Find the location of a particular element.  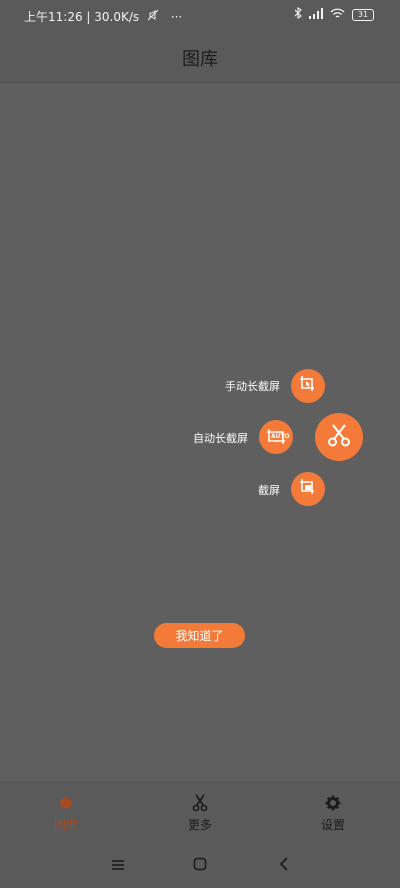

gallery-icon is located at coordinates (66, 803).